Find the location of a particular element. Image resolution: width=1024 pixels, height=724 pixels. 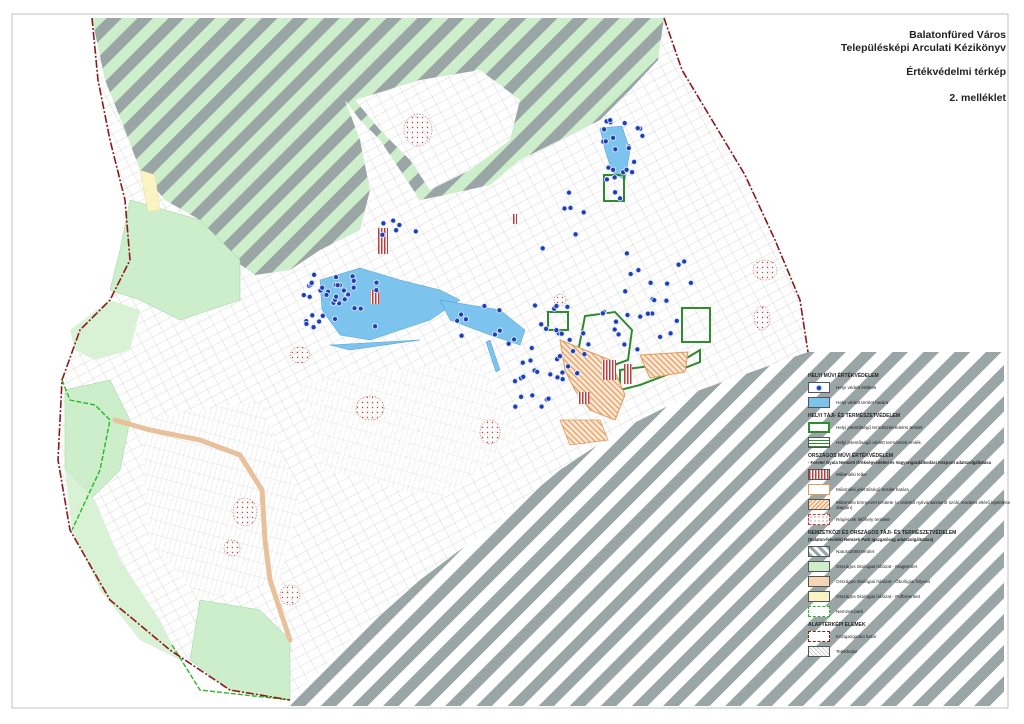

legend-item: Nemzeti park is located at coordinates (912, 611).